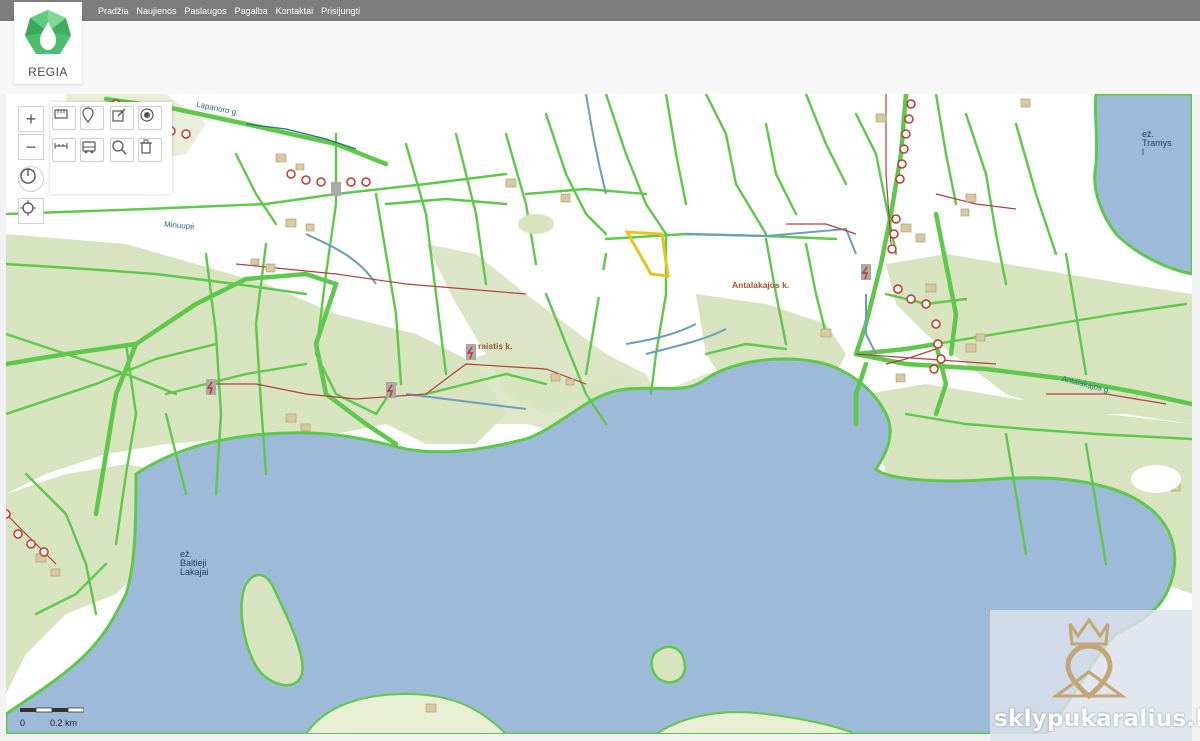  What do you see at coordinates (146, 146) in the screenshot?
I see `trash-icon` at bounding box center [146, 146].